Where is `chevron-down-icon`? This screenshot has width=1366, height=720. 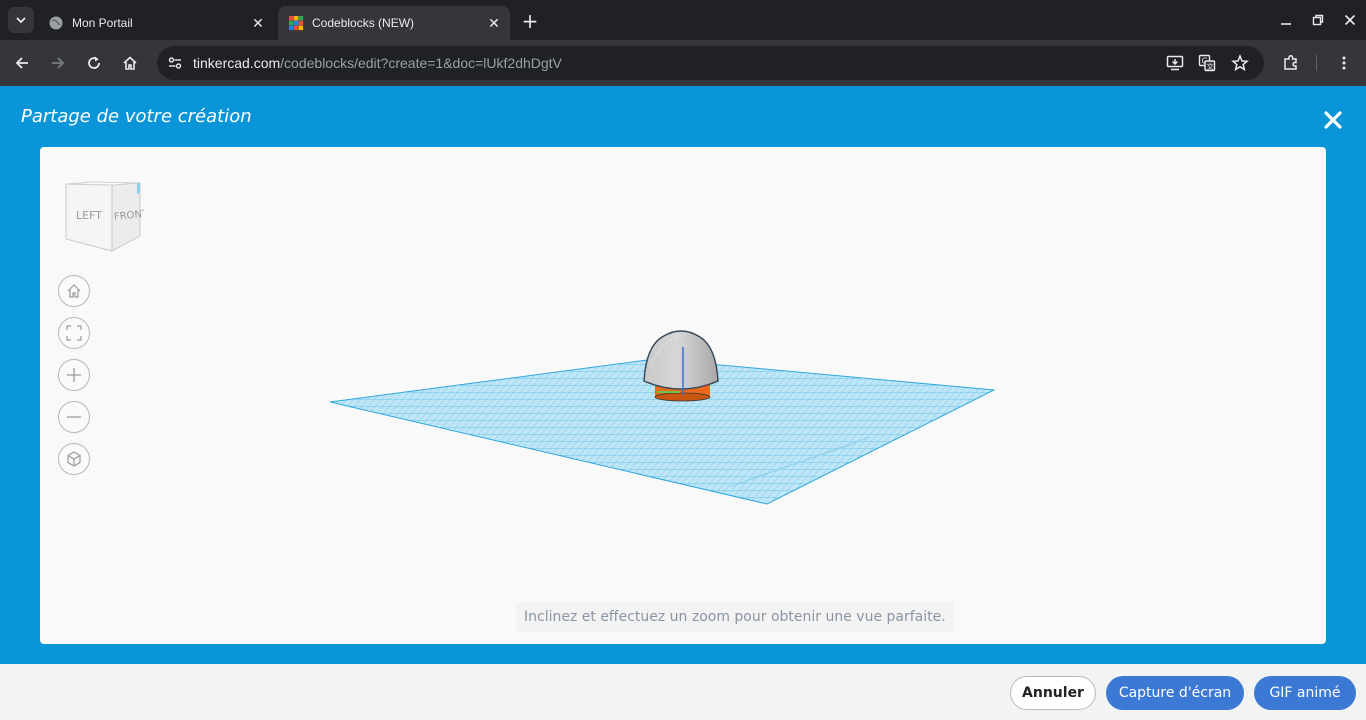 chevron-down-icon is located at coordinates (21, 20).